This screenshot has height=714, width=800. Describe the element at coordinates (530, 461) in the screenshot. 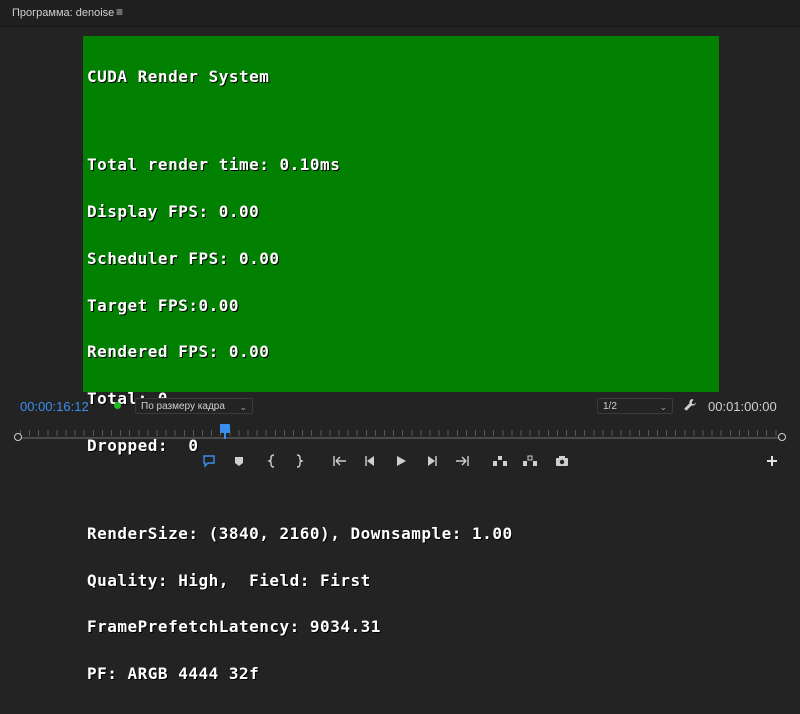

I see `extract-icon` at that location.